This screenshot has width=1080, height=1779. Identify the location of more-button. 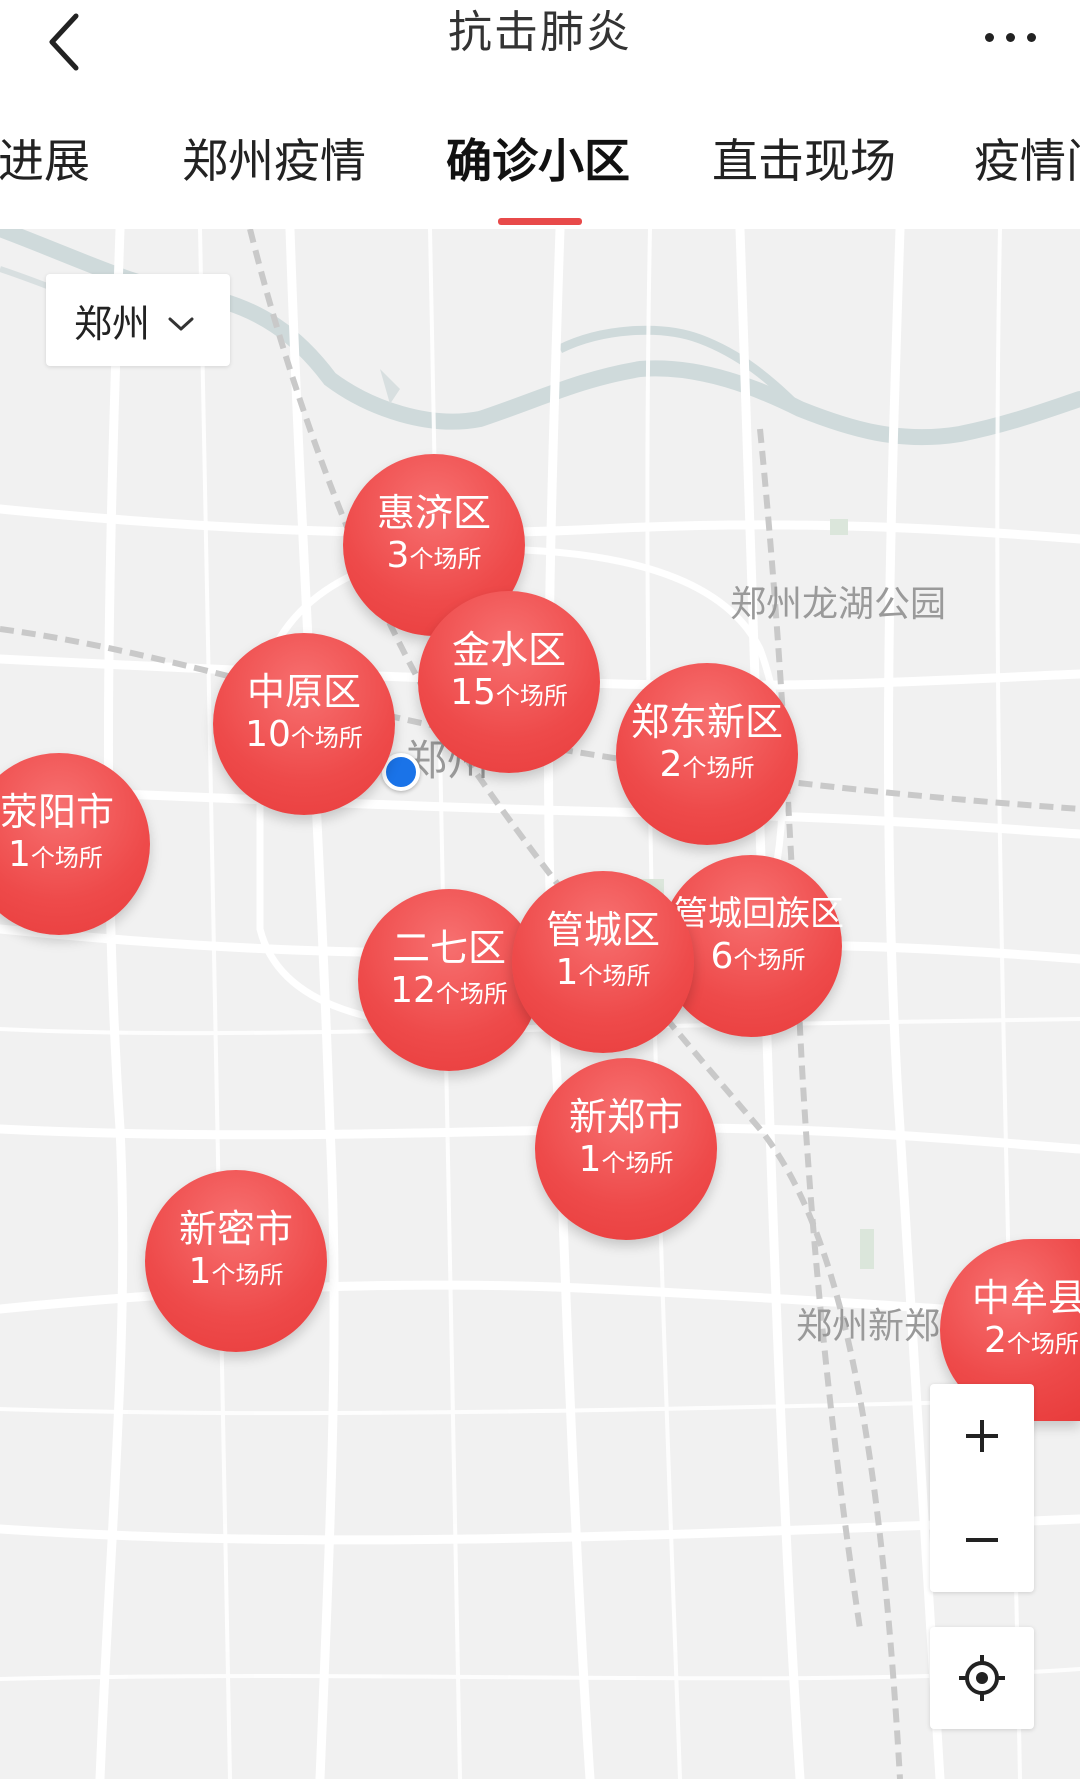
(1010, 37).